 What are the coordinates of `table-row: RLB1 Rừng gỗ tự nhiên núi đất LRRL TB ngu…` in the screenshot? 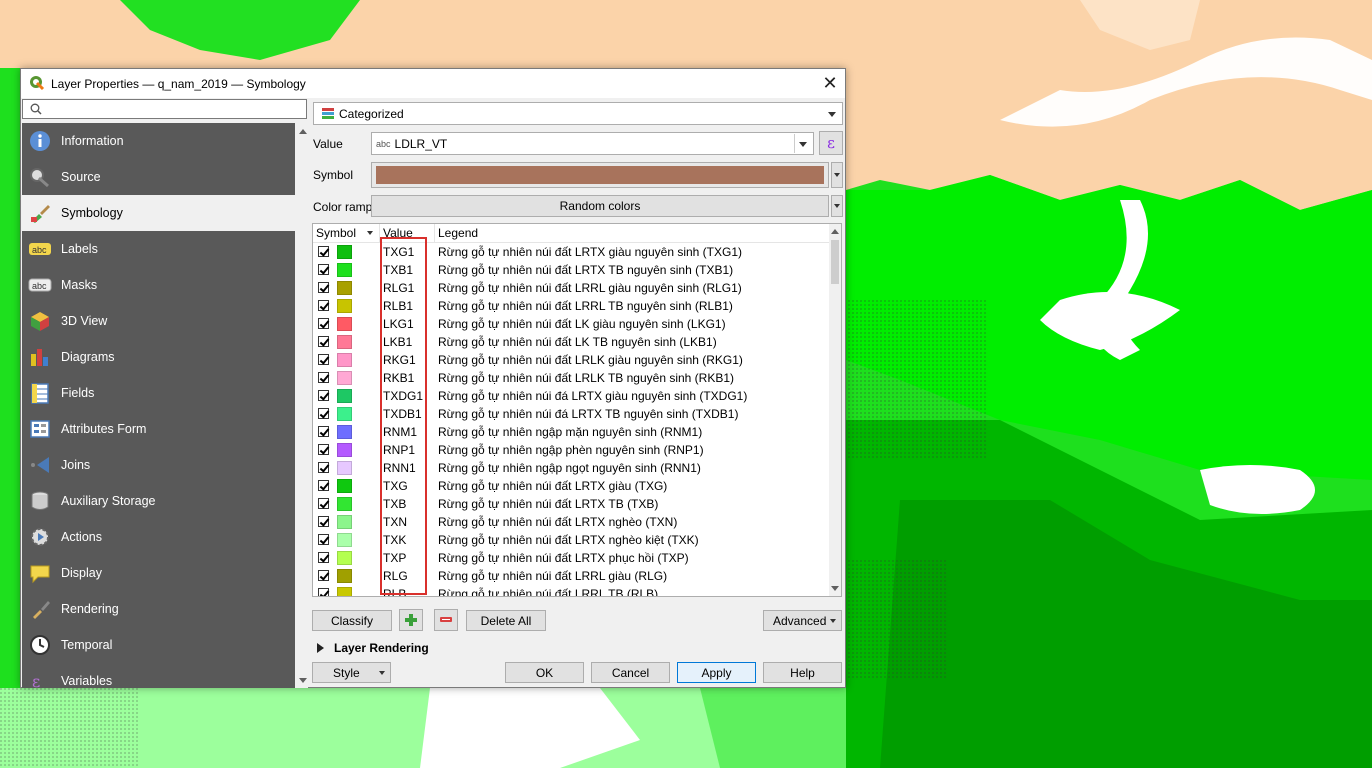 It's located at (571, 306).